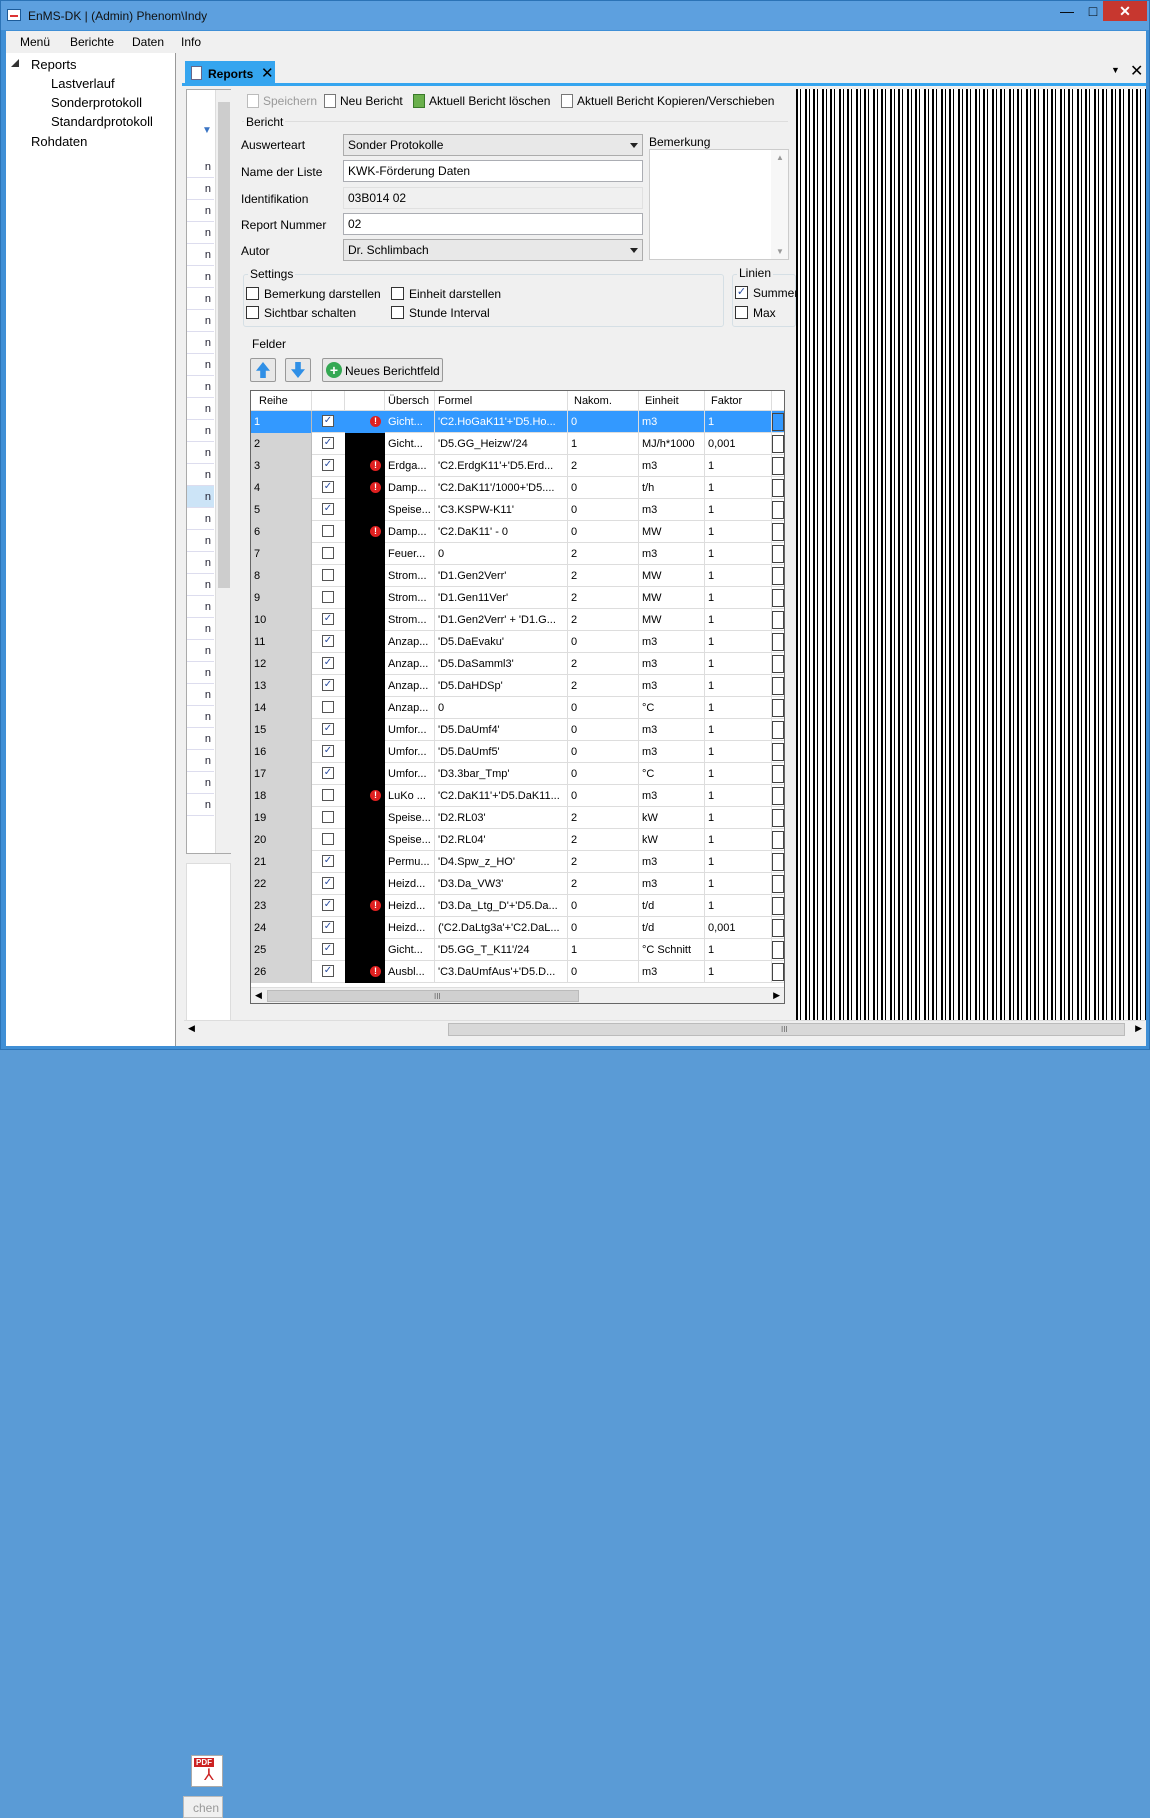  What do you see at coordinates (741, 312) in the screenshot?
I see `max-checkbox` at bounding box center [741, 312].